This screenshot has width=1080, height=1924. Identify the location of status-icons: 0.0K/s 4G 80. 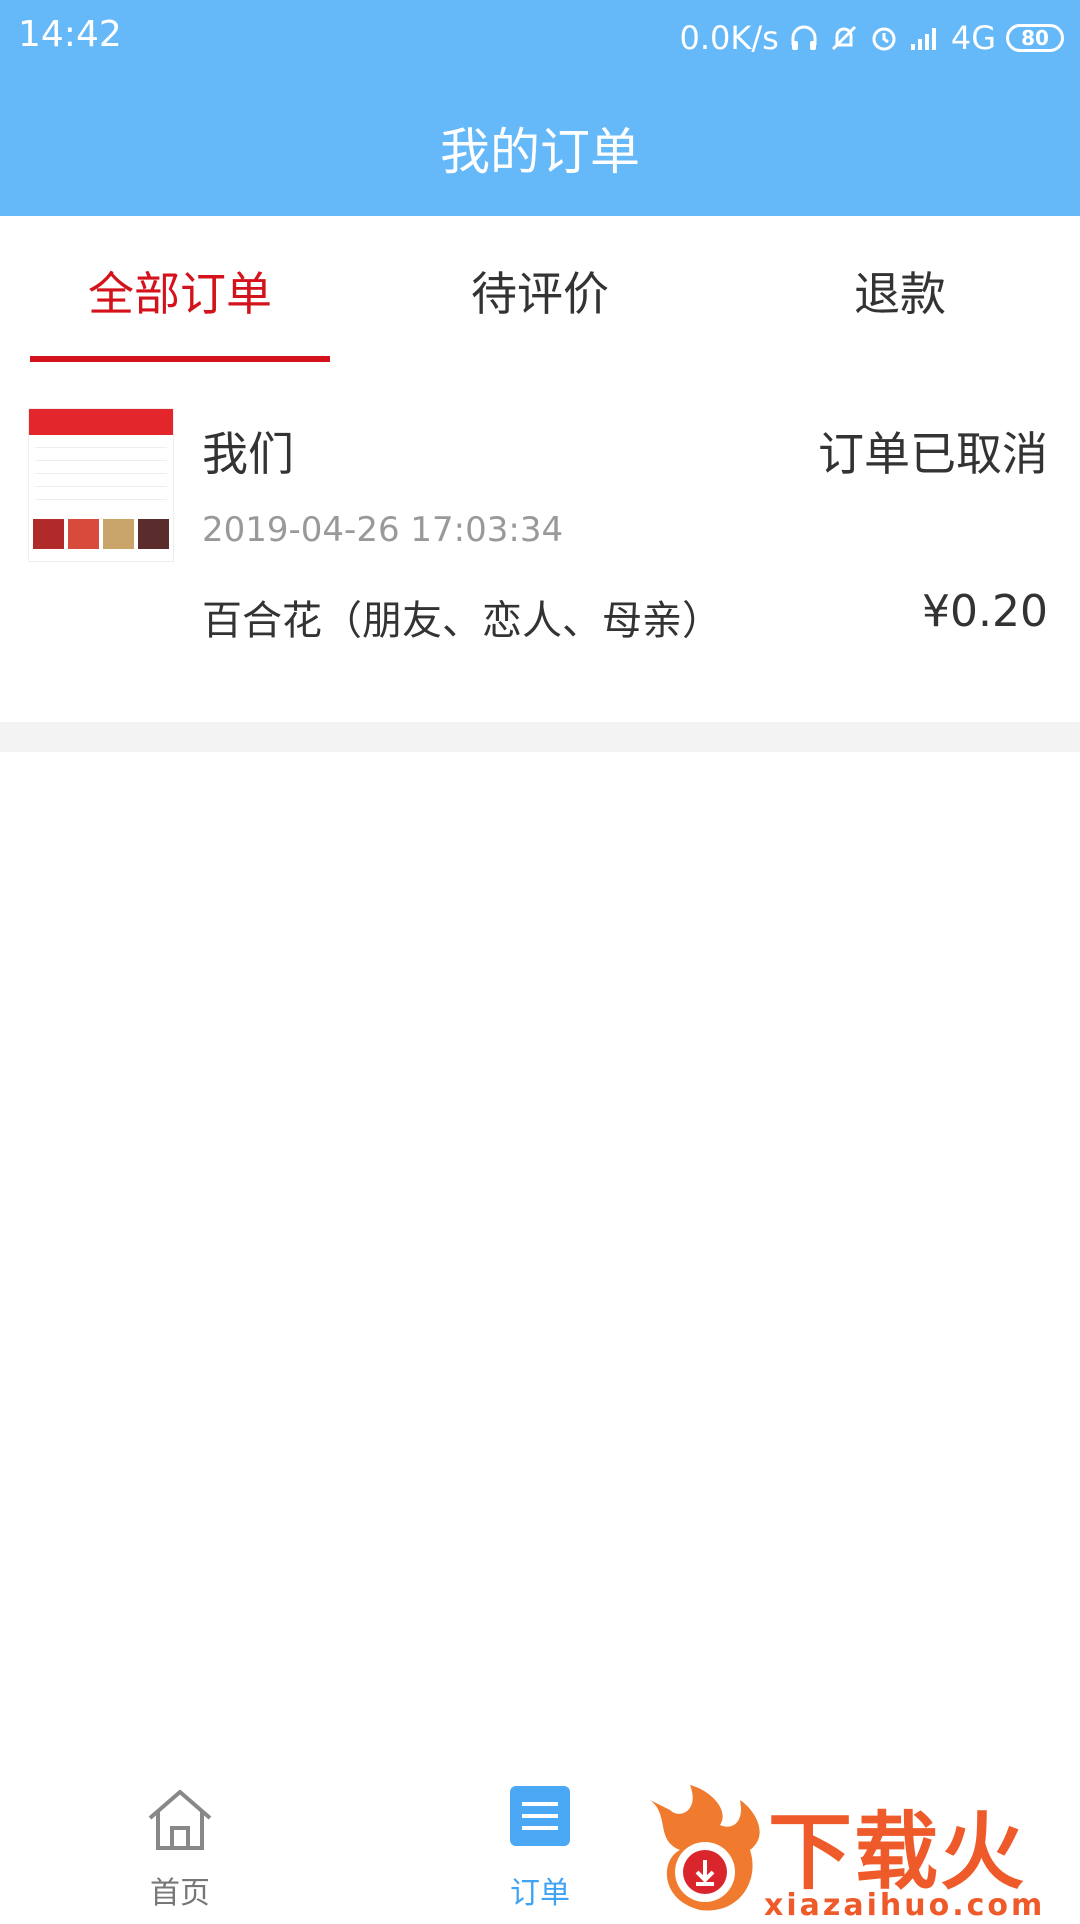
(872, 38).